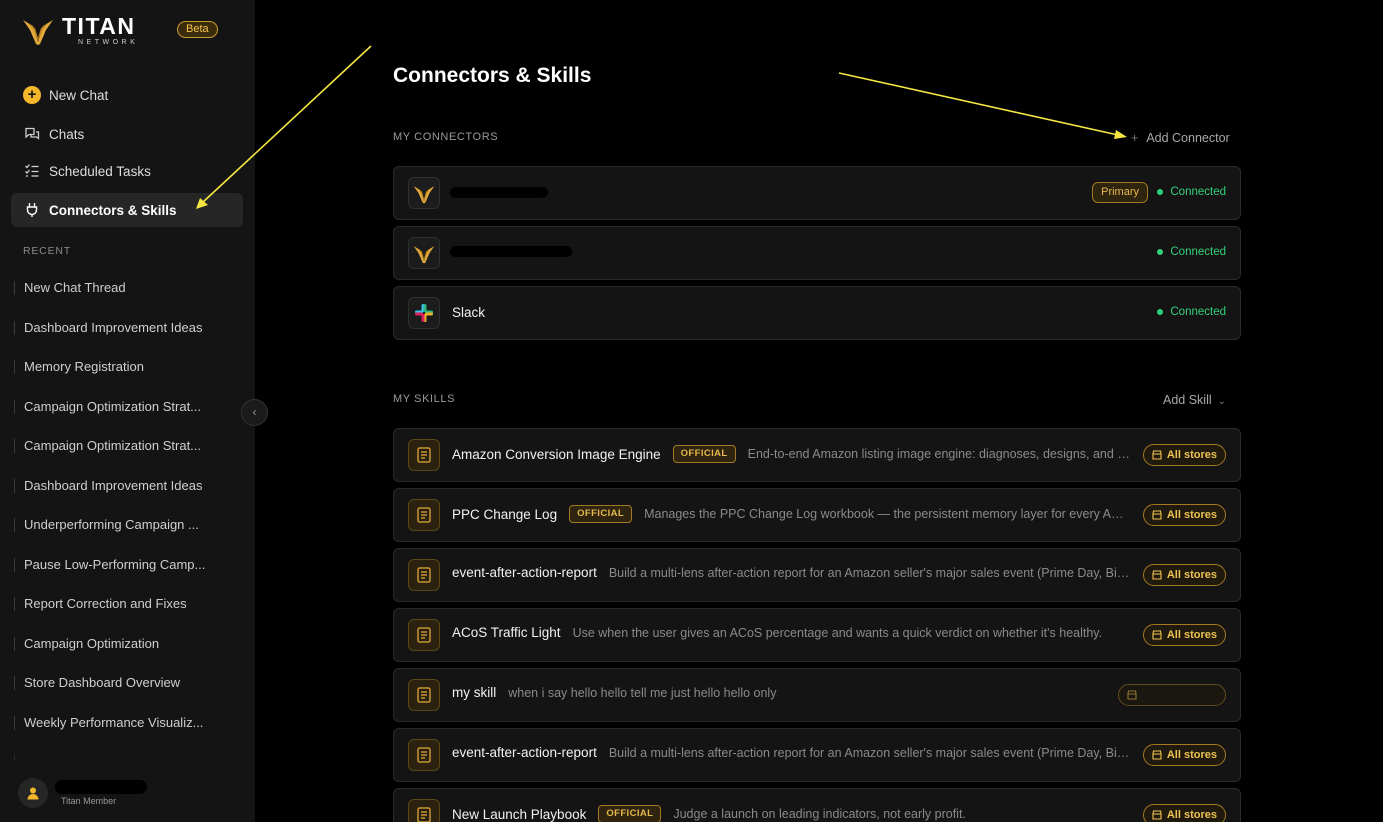  What do you see at coordinates (424, 399) in the screenshot?
I see `skills-section-label: MY SKILLS` at bounding box center [424, 399].